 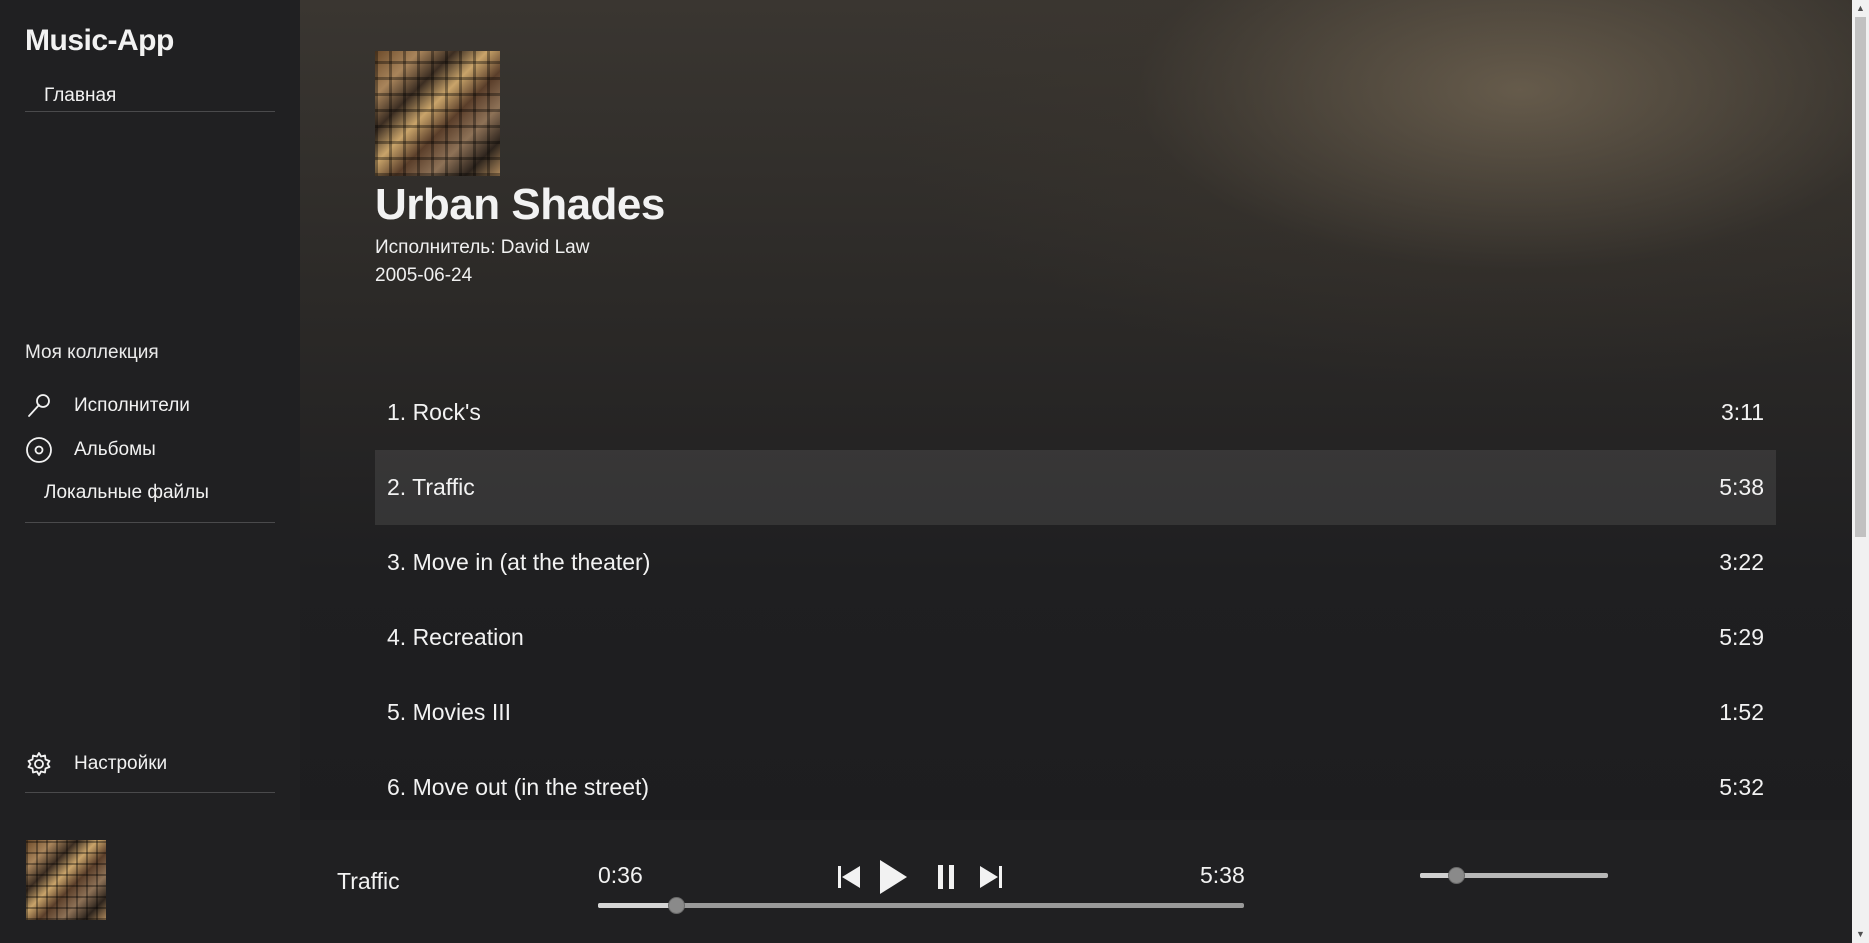 What do you see at coordinates (455, 637) in the screenshot?
I see `track-title: 4. Recreation` at bounding box center [455, 637].